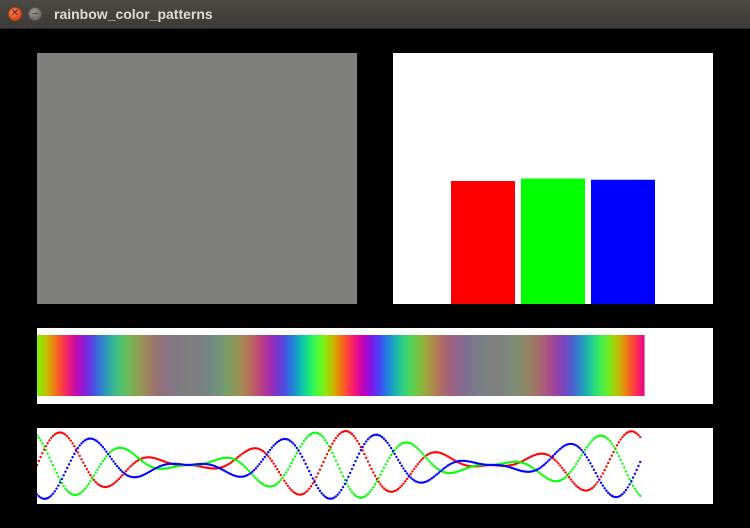 The width and height of the screenshot is (750, 528). Describe the element at coordinates (375, 14) in the screenshot. I see `title-bar: ✕ – rainbow_color_patterns` at that location.